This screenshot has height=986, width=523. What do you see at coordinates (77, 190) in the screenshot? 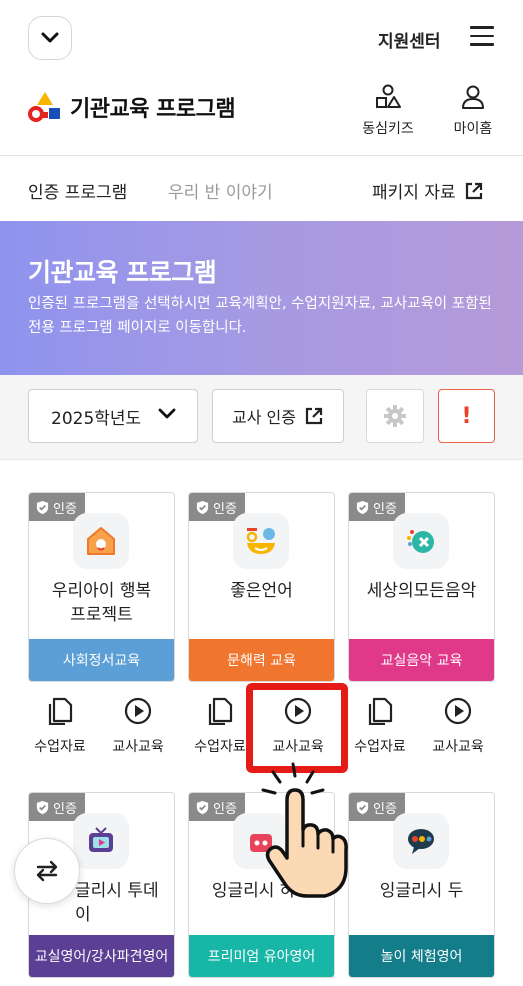
I see `tab-certified-programs: 인증 프로그램` at bounding box center [77, 190].